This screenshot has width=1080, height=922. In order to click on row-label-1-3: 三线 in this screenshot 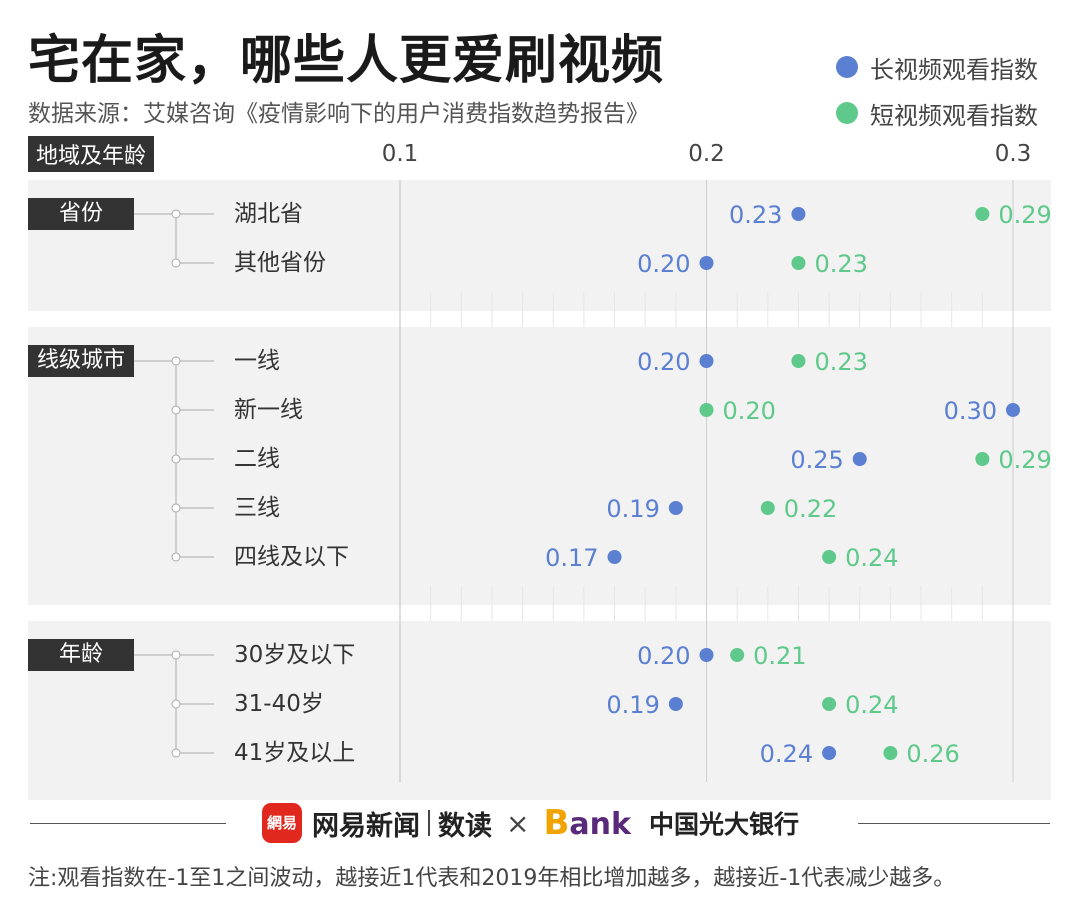, I will do `click(257, 508)`.